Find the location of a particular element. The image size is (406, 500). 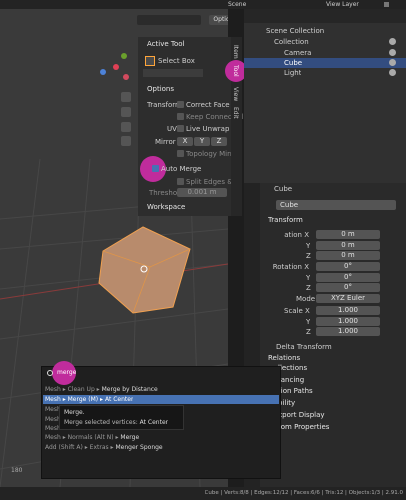

tooltip-description: Merge selected vertices: At Center is located at coordinates (116, 422).